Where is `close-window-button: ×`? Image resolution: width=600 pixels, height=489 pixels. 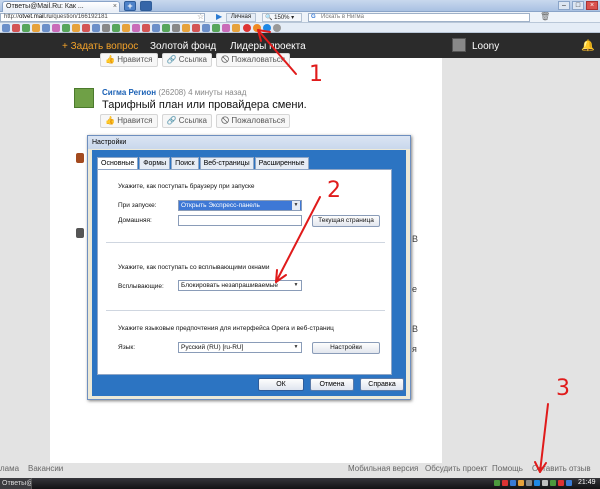
close-window-button: × is located at coordinates (592, 5).